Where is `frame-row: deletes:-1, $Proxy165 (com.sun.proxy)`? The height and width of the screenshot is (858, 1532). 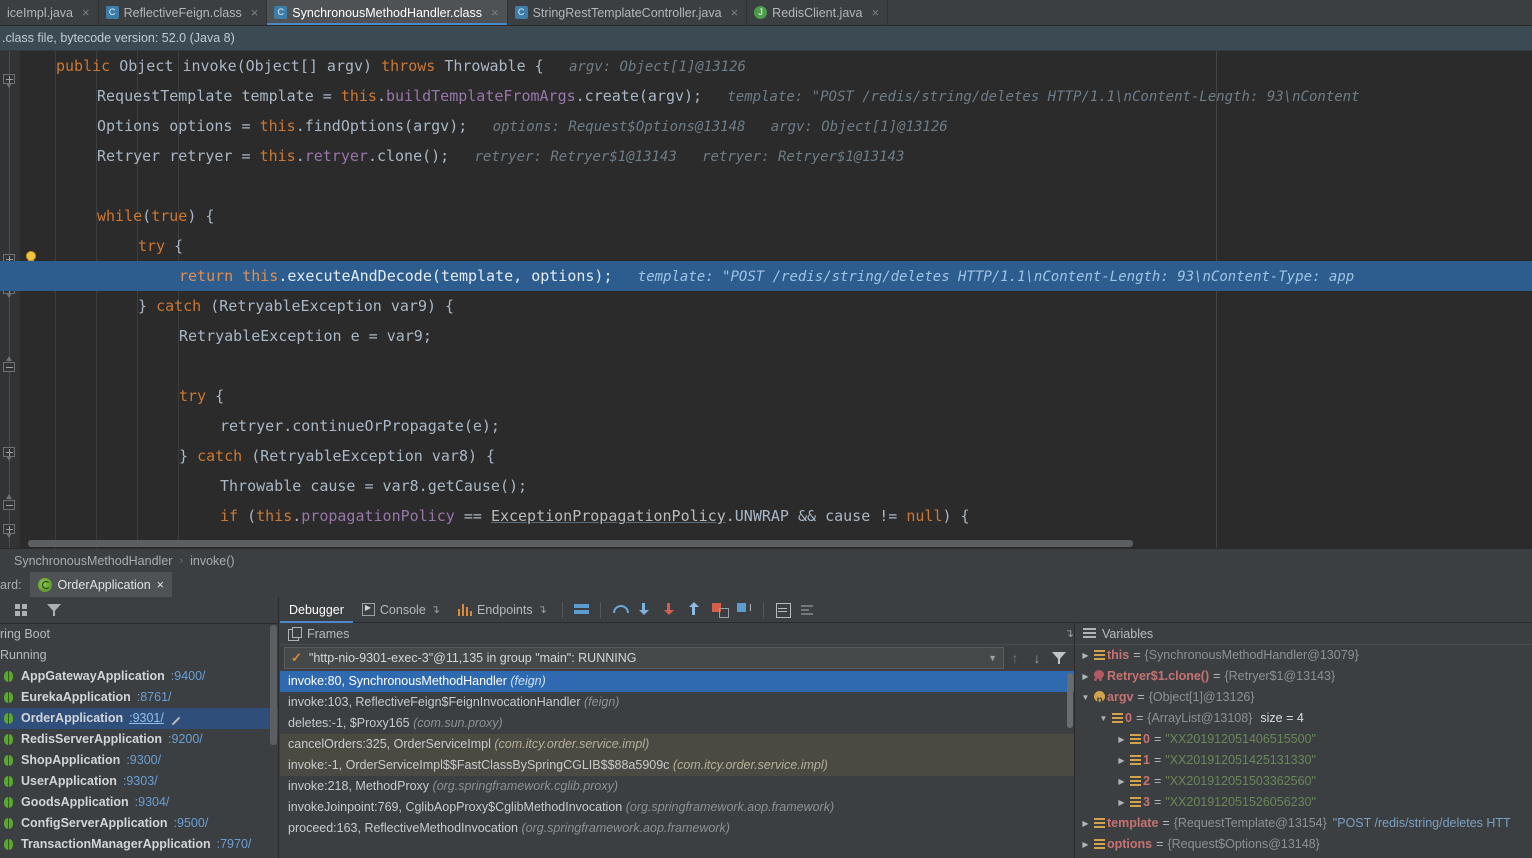
frame-row: deletes:-1, $Proxy165 (com.sun.proxy) is located at coordinates (677, 723).